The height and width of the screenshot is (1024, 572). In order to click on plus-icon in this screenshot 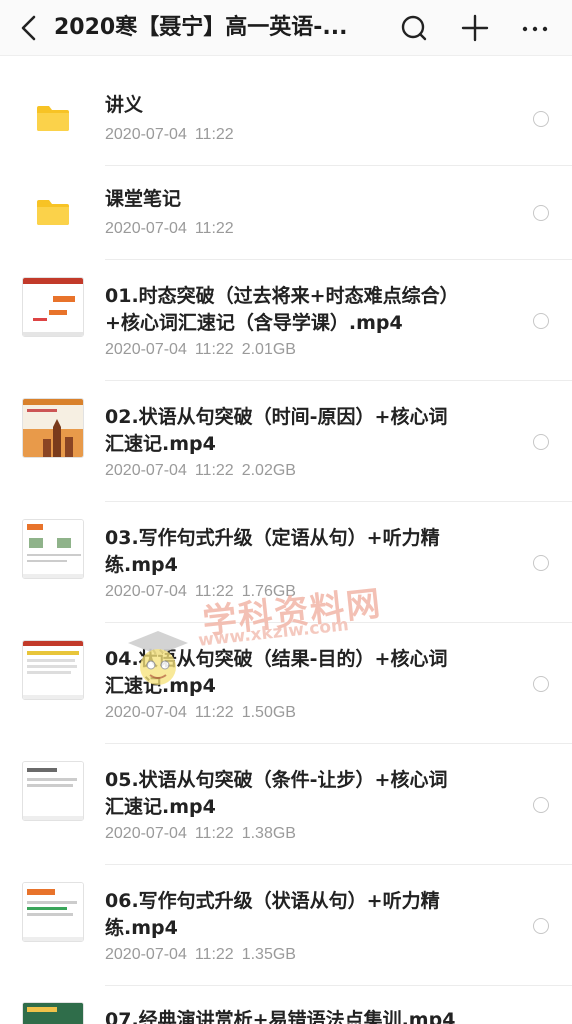, I will do `click(475, 28)`.